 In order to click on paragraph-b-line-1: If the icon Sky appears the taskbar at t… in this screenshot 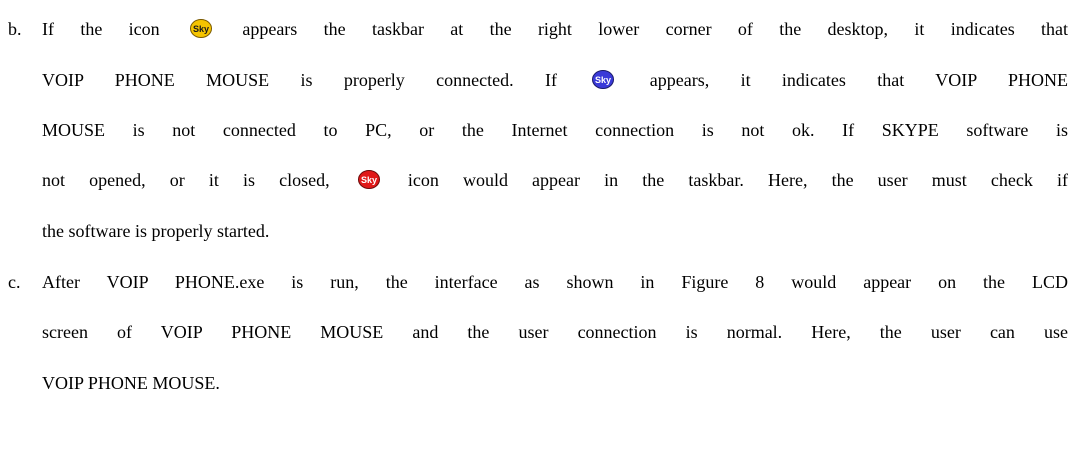, I will do `click(555, 29)`.